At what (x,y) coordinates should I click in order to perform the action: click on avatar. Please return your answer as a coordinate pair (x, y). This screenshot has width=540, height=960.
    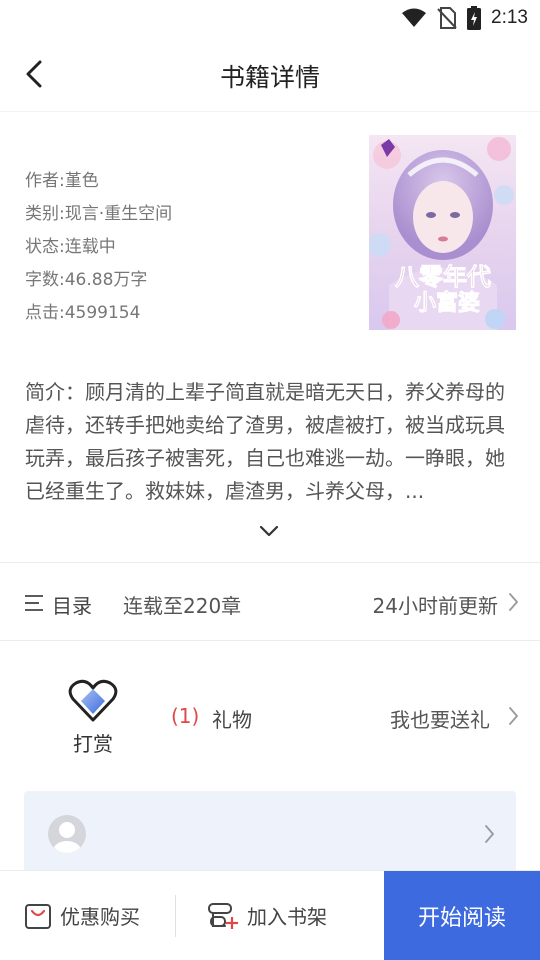
    Looking at the image, I should click on (67, 834).